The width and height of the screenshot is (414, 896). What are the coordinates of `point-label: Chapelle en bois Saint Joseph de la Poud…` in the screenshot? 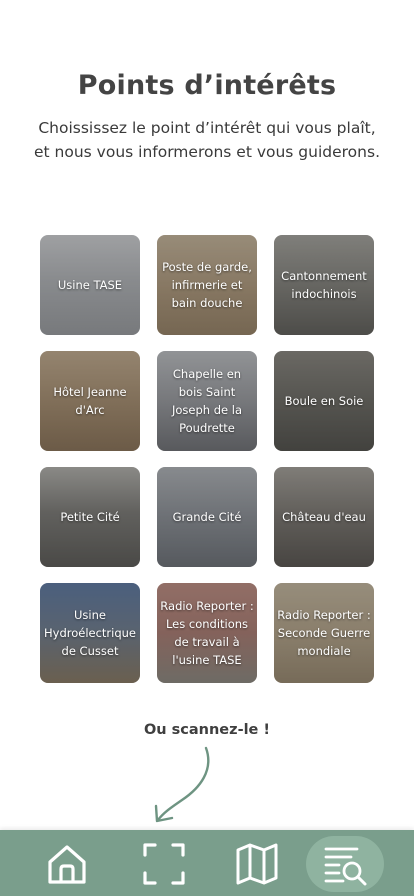 It's located at (206, 401).